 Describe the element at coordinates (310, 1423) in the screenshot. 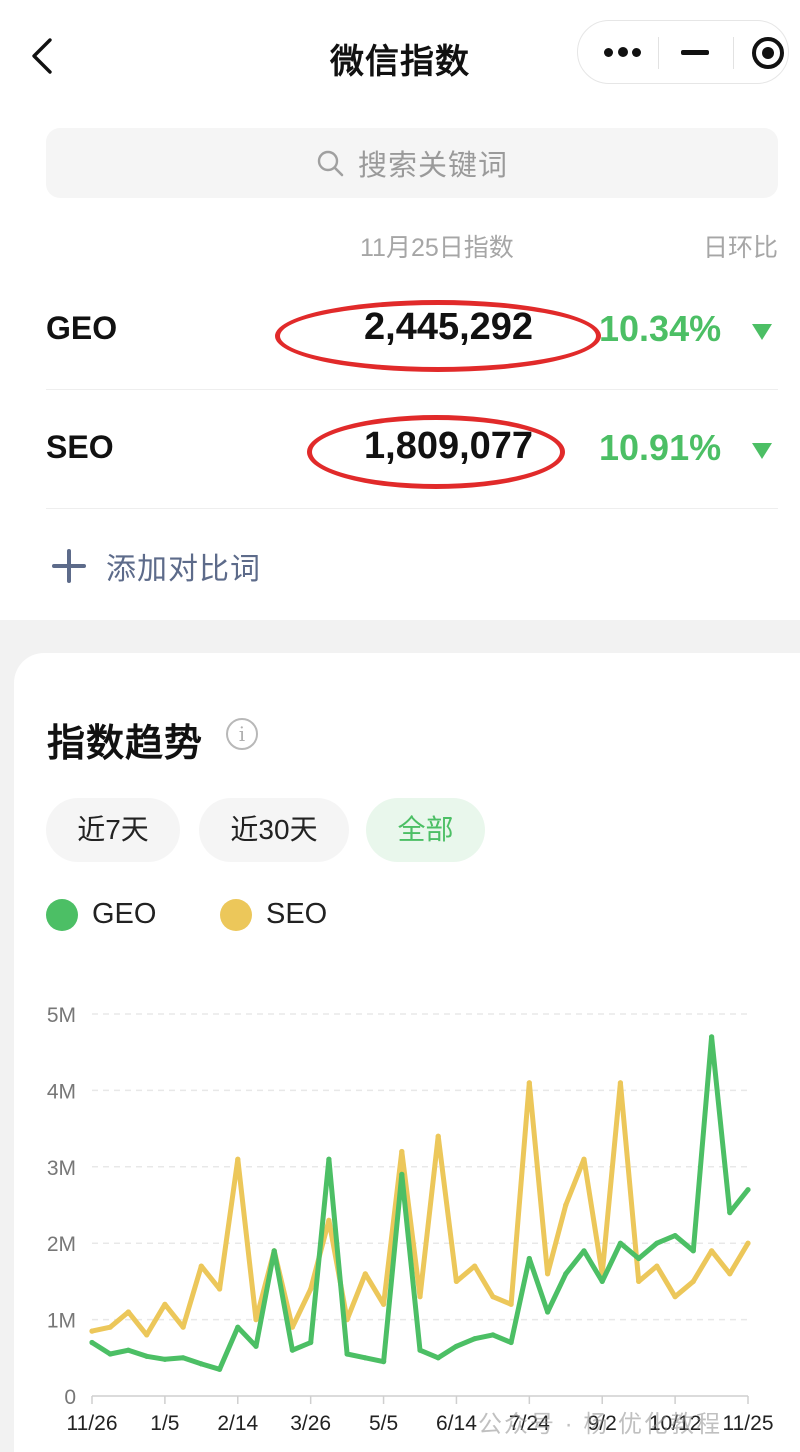

I see `x-tick-label: 3/26` at that location.